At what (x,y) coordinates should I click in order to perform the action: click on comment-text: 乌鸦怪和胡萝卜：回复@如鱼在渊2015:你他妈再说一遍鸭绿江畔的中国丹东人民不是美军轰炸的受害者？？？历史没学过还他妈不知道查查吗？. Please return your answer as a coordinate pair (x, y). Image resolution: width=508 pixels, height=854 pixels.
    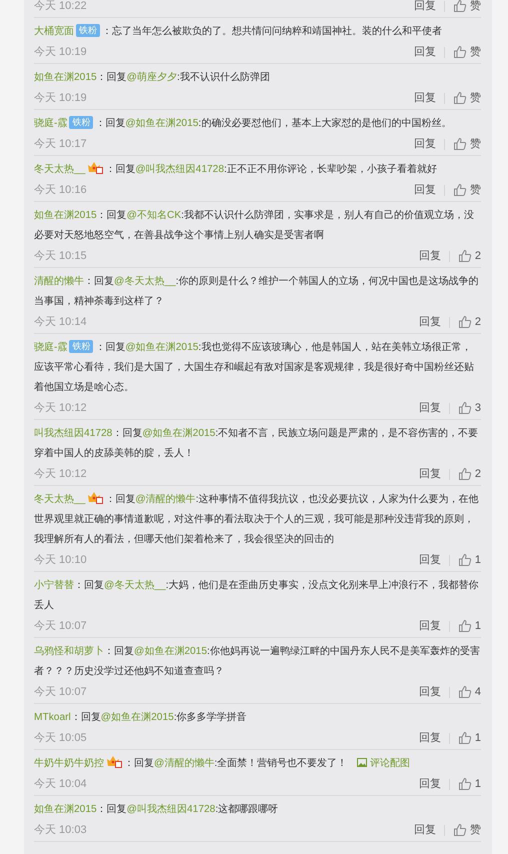
    Looking at the image, I should click on (257, 661).